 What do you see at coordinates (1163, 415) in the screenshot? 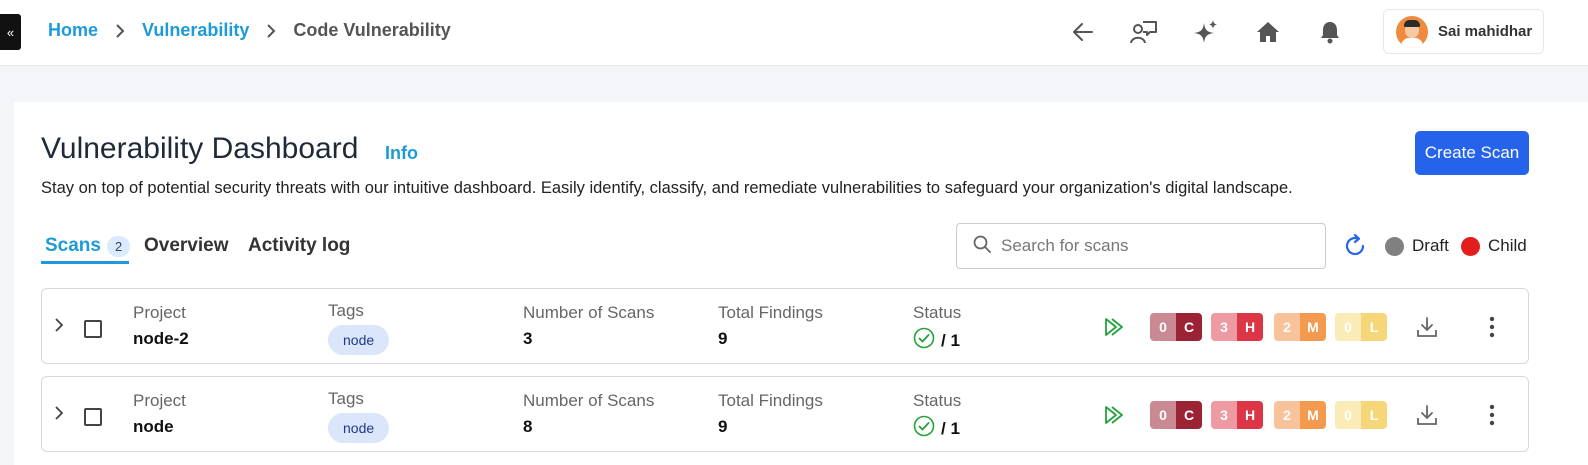
I see `critical-count: 0` at bounding box center [1163, 415].